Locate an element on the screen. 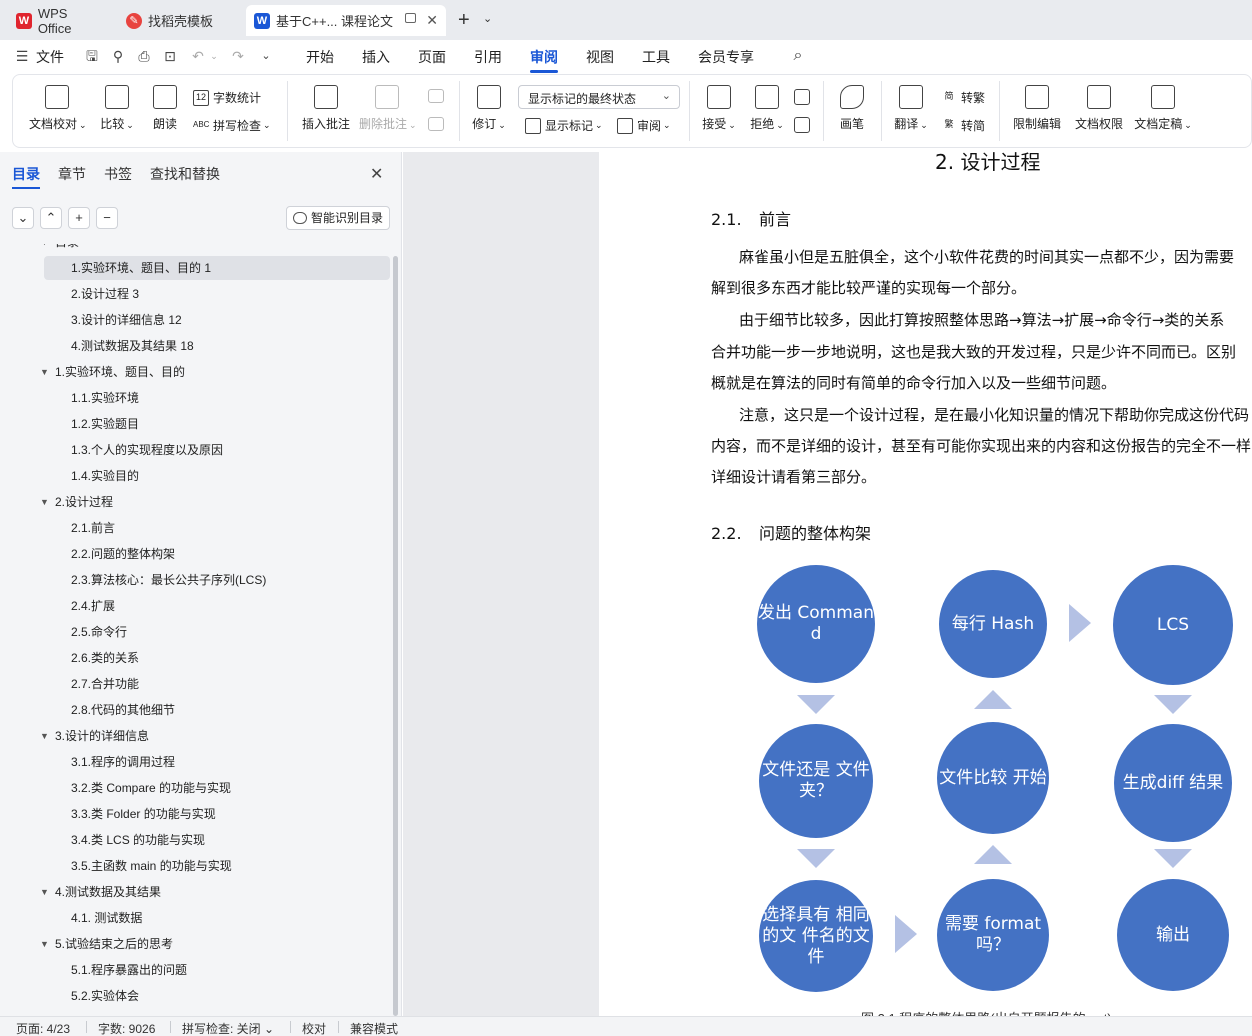 The width and height of the screenshot is (1252, 1036). spell-check-button: ABC 拼写检查 ⌄ is located at coordinates (232, 125).